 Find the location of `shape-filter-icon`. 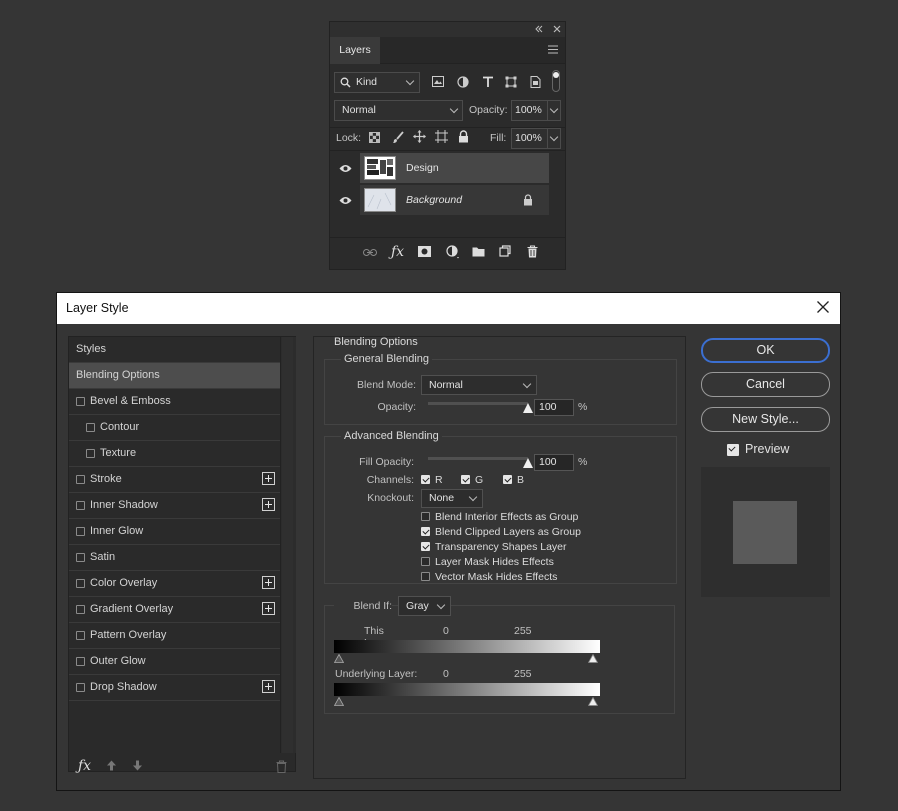

shape-filter-icon is located at coordinates (511, 82).